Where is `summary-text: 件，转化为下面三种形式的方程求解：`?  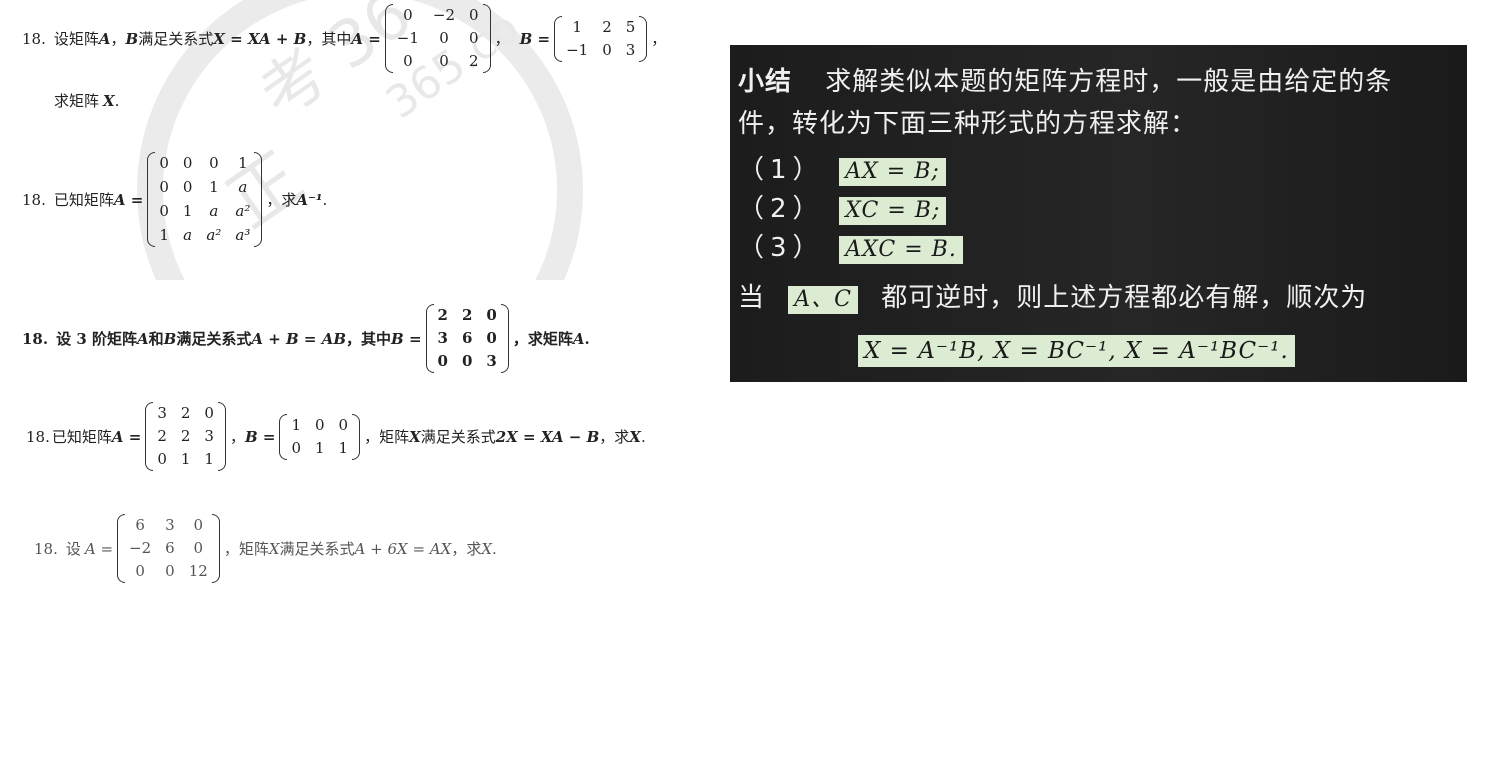
summary-text: 件，转化为下面三种形式的方程求解： is located at coordinates (968, 124).